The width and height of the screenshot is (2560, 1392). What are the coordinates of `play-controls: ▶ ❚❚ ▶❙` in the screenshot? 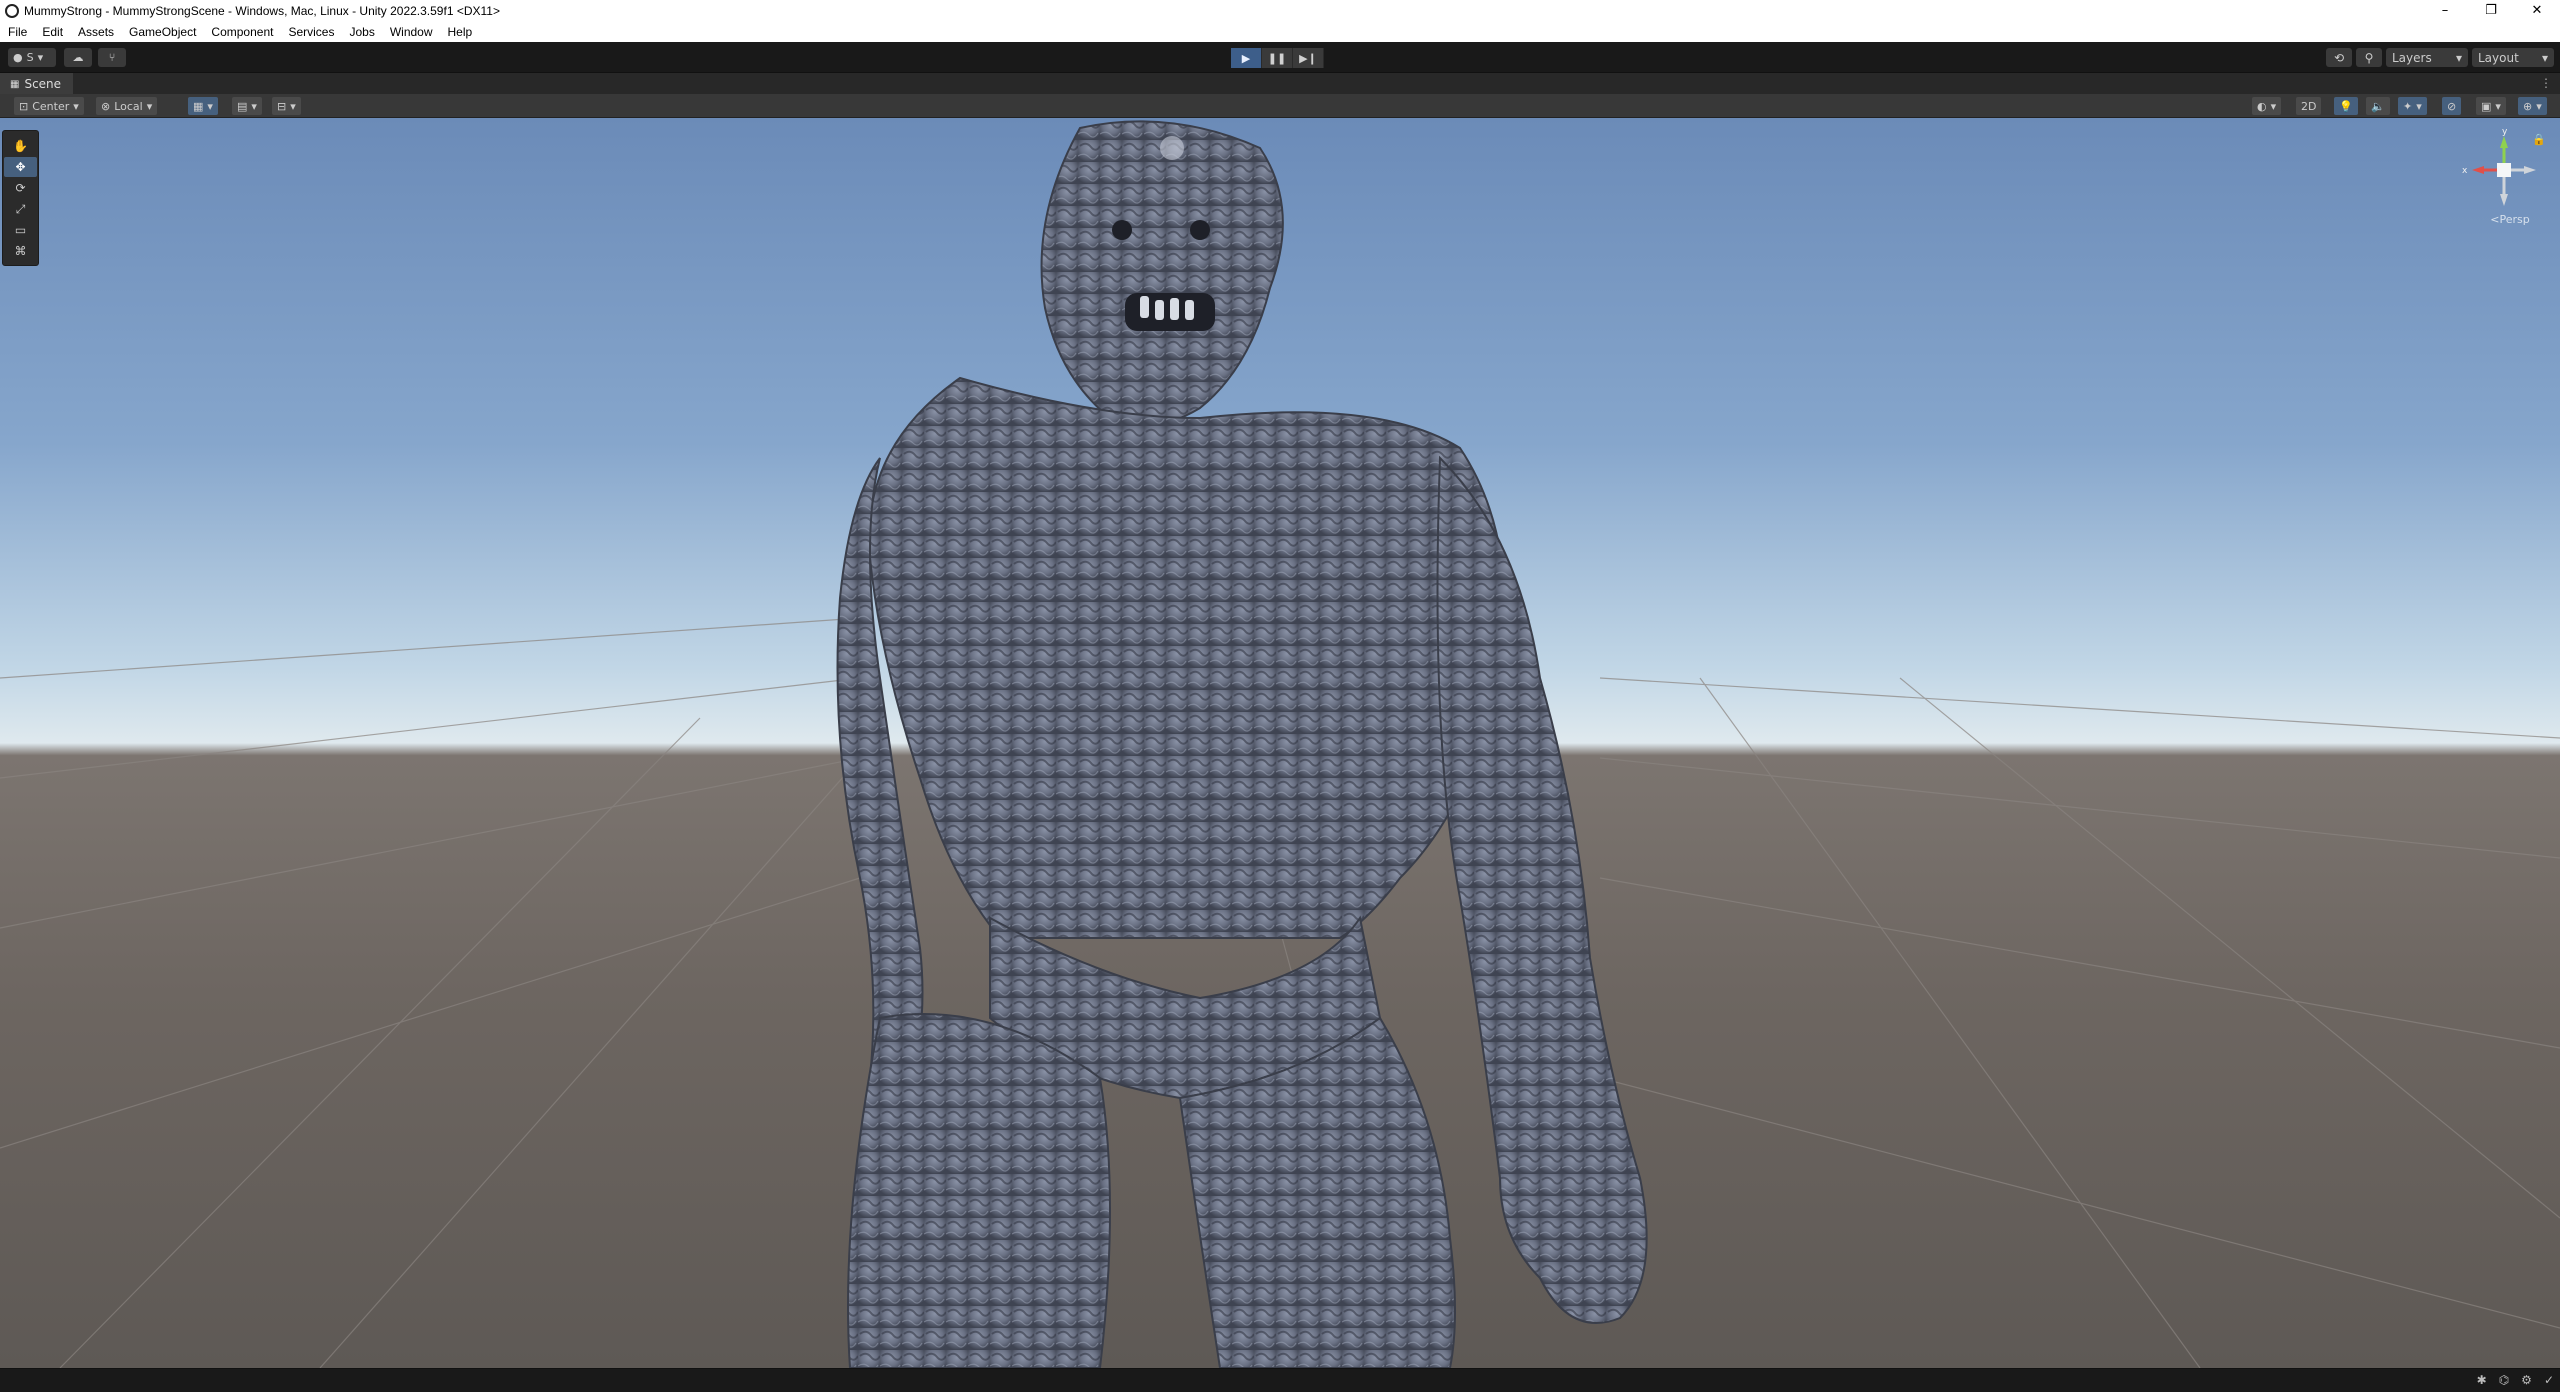 It's located at (1277, 58).